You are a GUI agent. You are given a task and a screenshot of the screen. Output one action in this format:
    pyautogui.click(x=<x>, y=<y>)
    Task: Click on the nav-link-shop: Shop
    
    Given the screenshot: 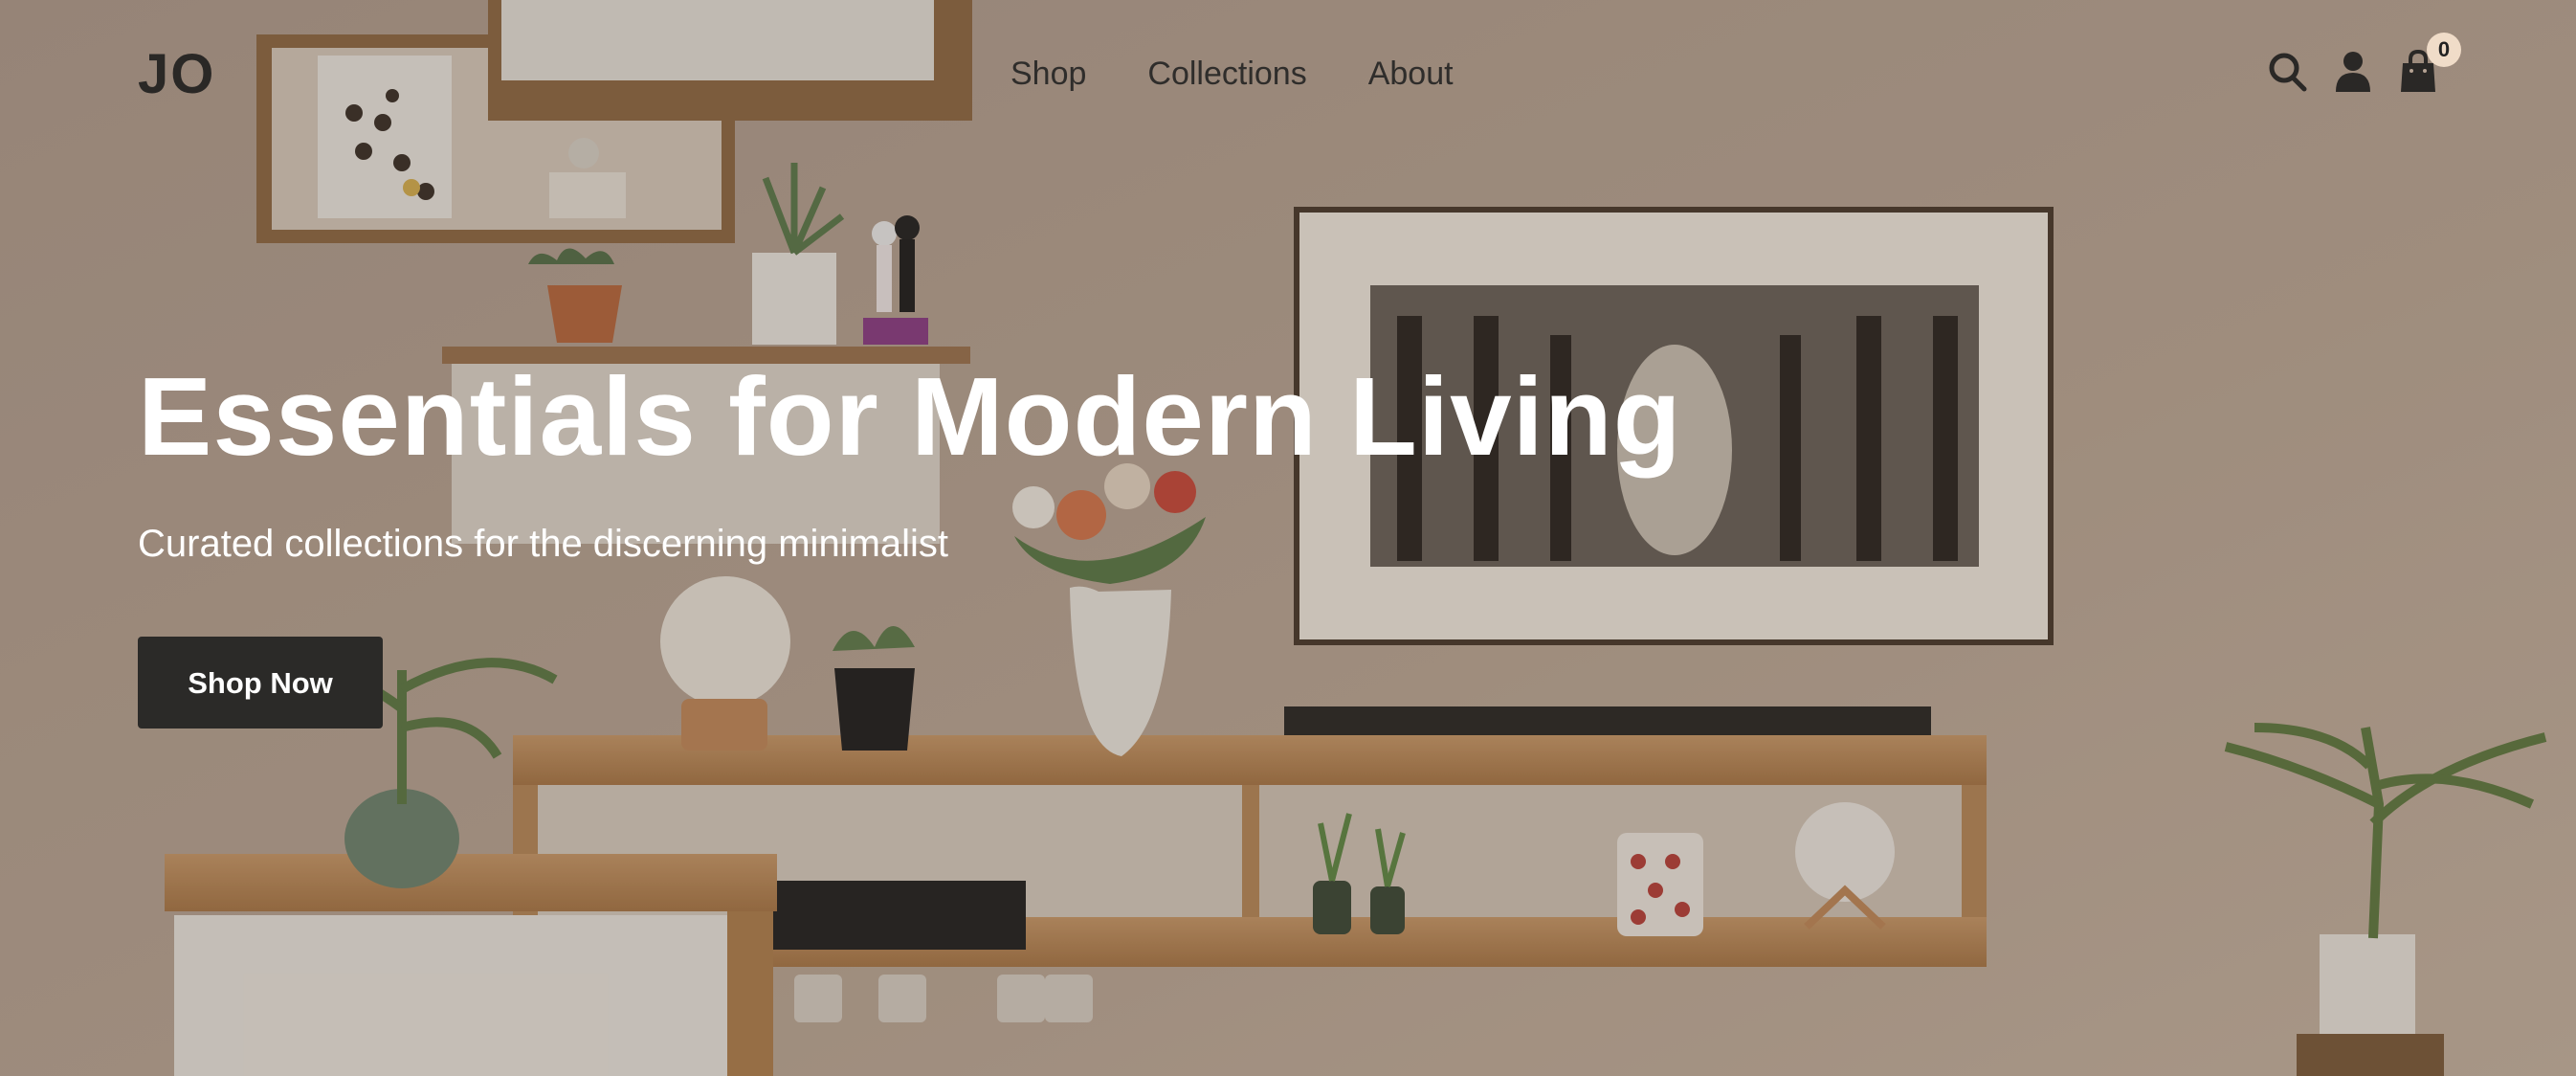 What is the action you would take?
    pyautogui.click(x=1048, y=74)
    